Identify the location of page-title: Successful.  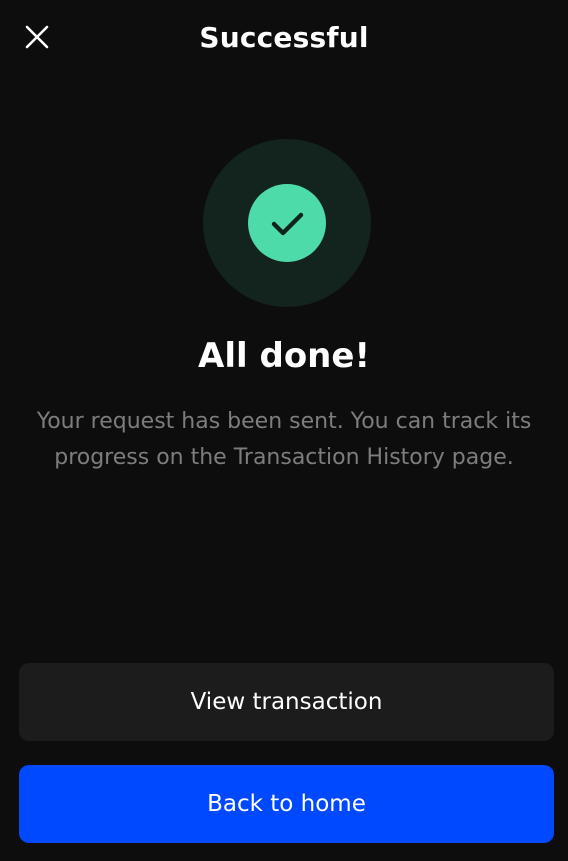
(284, 37).